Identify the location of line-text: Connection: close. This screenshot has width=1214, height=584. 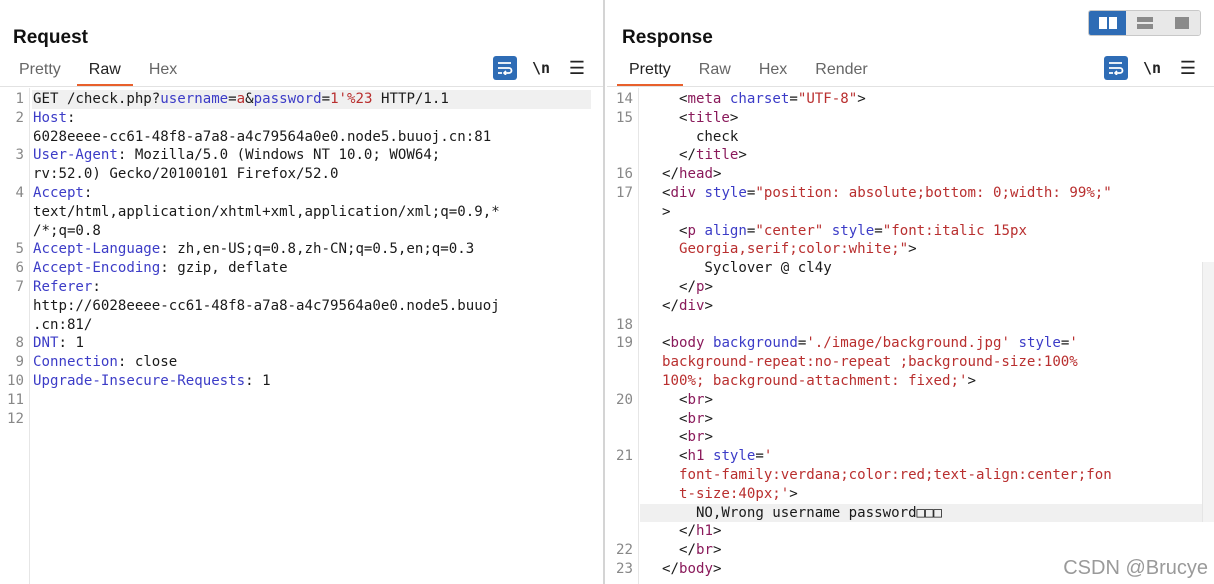
(105, 362).